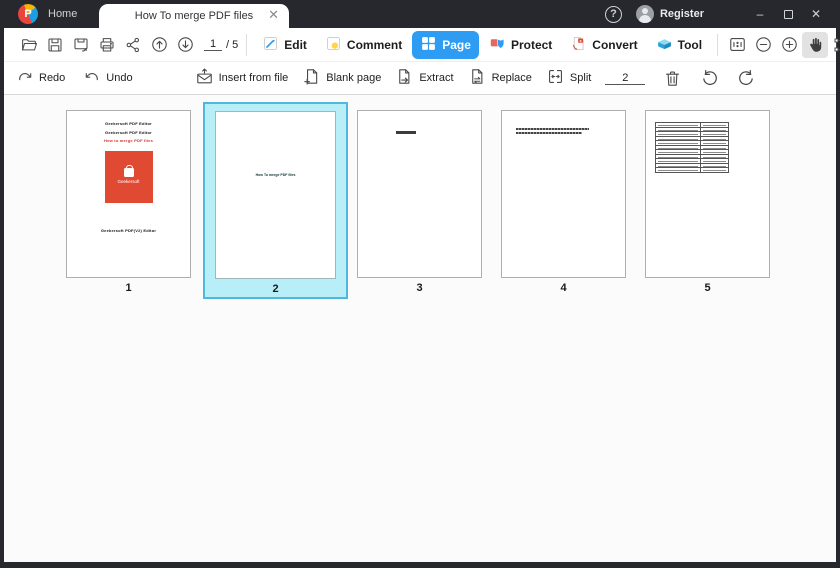 This screenshot has width=840, height=568. I want to click on save-as-icon, so click(81, 45).